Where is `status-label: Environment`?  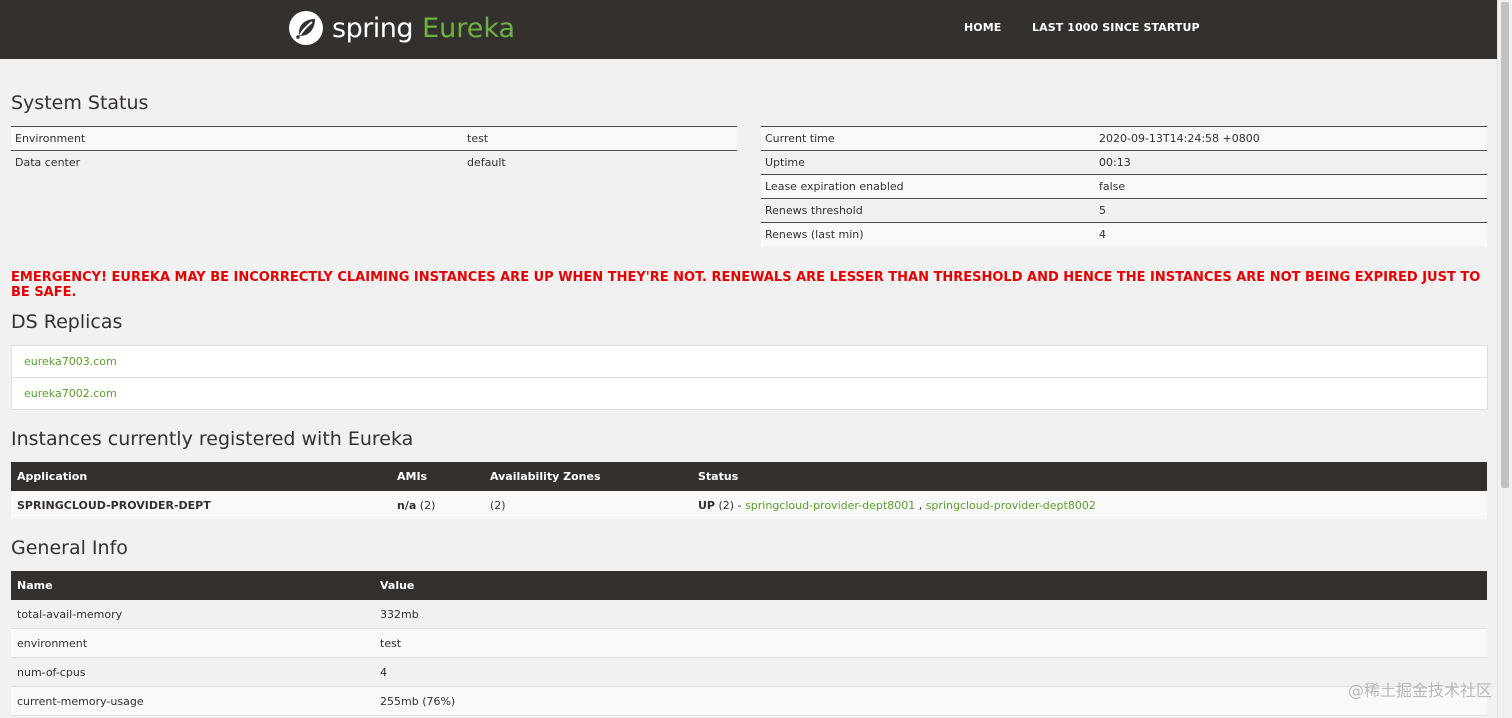 status-label: Environment is located at coordinates (237, 138).